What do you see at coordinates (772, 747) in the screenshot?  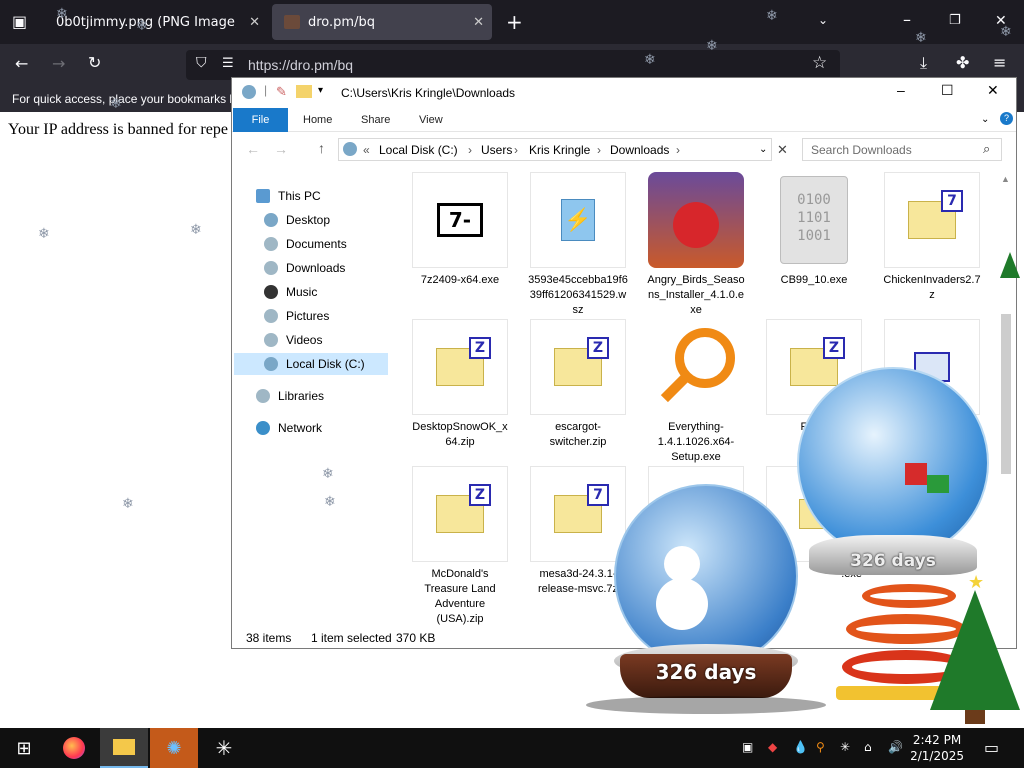 I see `tray-icon: ◆` at bounding box center [772, 747].